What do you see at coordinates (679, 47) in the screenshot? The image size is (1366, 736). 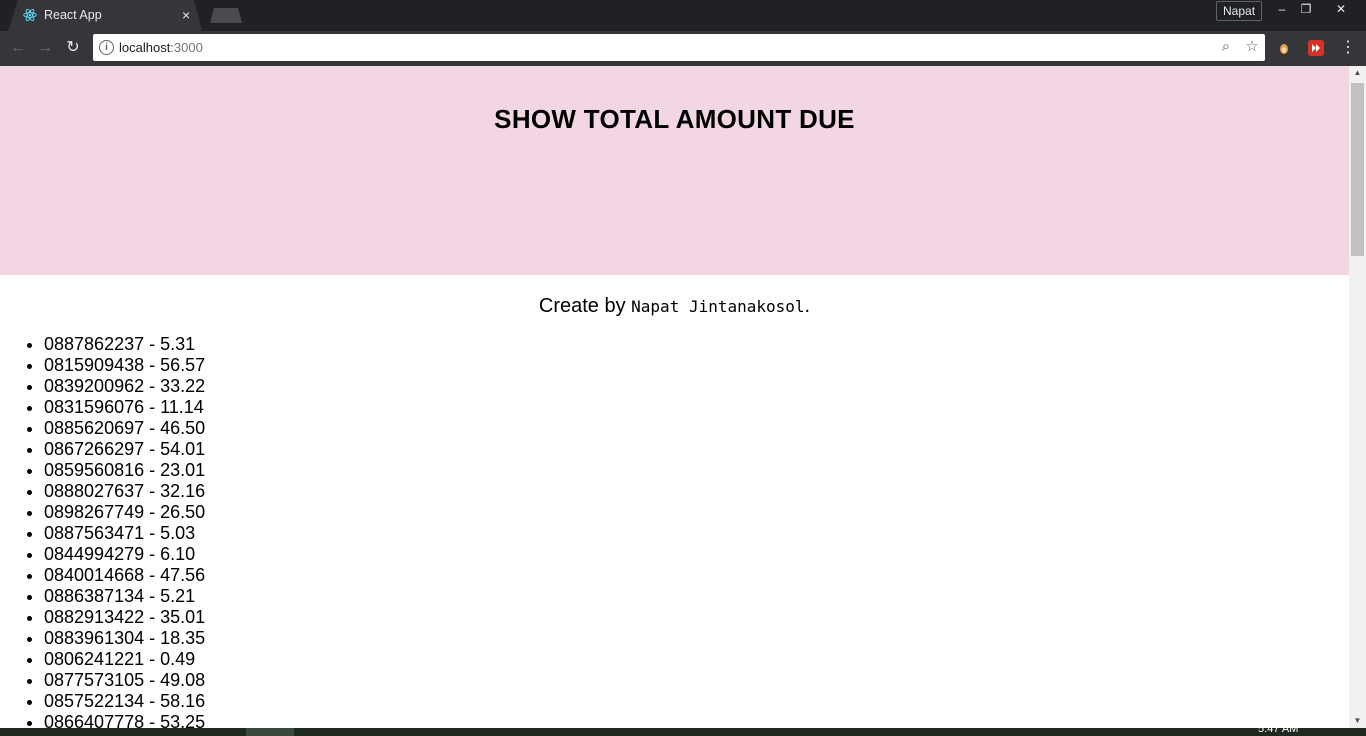 I see `address-bar: i localhost:3000 ⌕ ☆` at bounding box center [679, 47].